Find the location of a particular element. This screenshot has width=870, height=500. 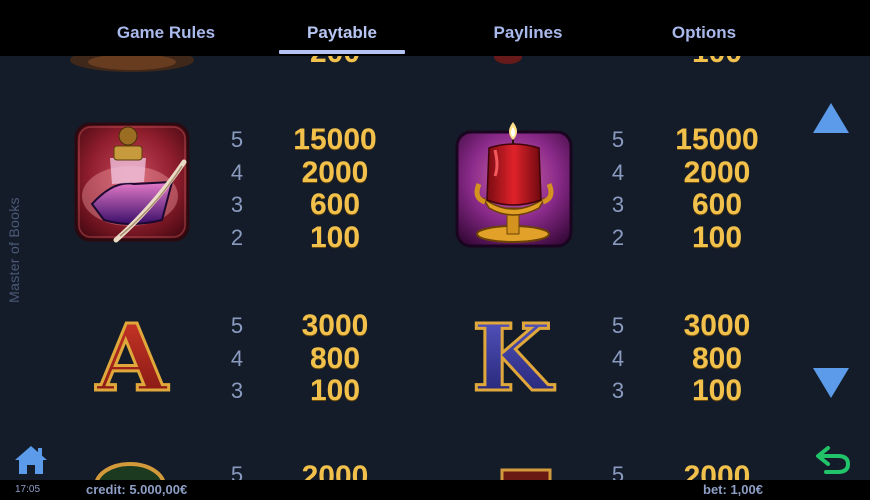

letter-a-symbol: A is located at coordinates (132, 358).